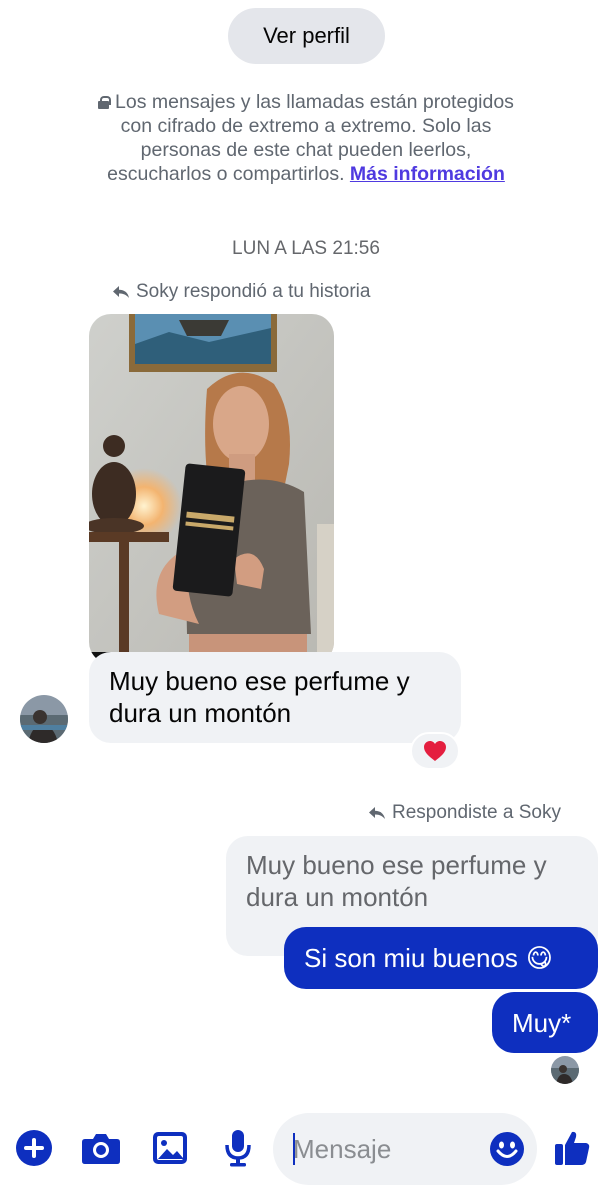 The height and width of the screenshot is (1200, 612). What do you see at coordinates (507, 1149) in the screenshot?
I see `emoji-icon` at bounding box center [507, 1149].